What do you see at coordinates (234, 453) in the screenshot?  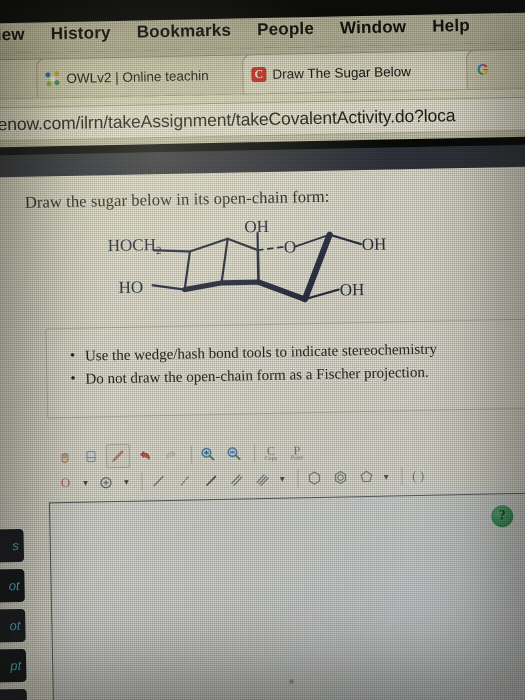 I see `zoom-out-tool-icon` at bounding box center [234, 453].